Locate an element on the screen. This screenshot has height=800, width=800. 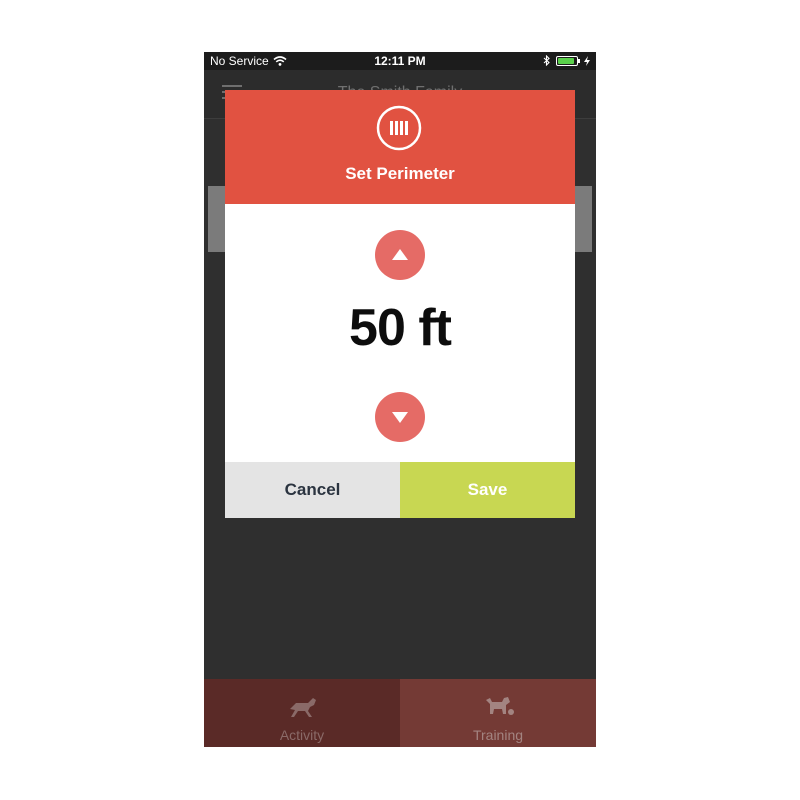
tab-training: Training is located at coordinates (498, 713).